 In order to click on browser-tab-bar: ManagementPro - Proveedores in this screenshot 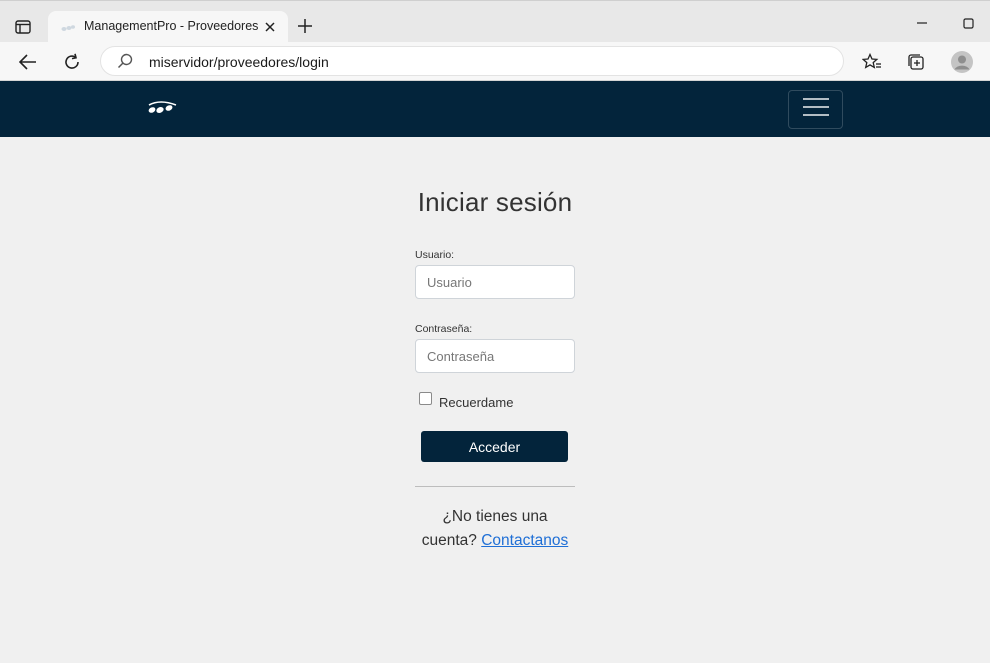, I will do `click(495, 21)`.